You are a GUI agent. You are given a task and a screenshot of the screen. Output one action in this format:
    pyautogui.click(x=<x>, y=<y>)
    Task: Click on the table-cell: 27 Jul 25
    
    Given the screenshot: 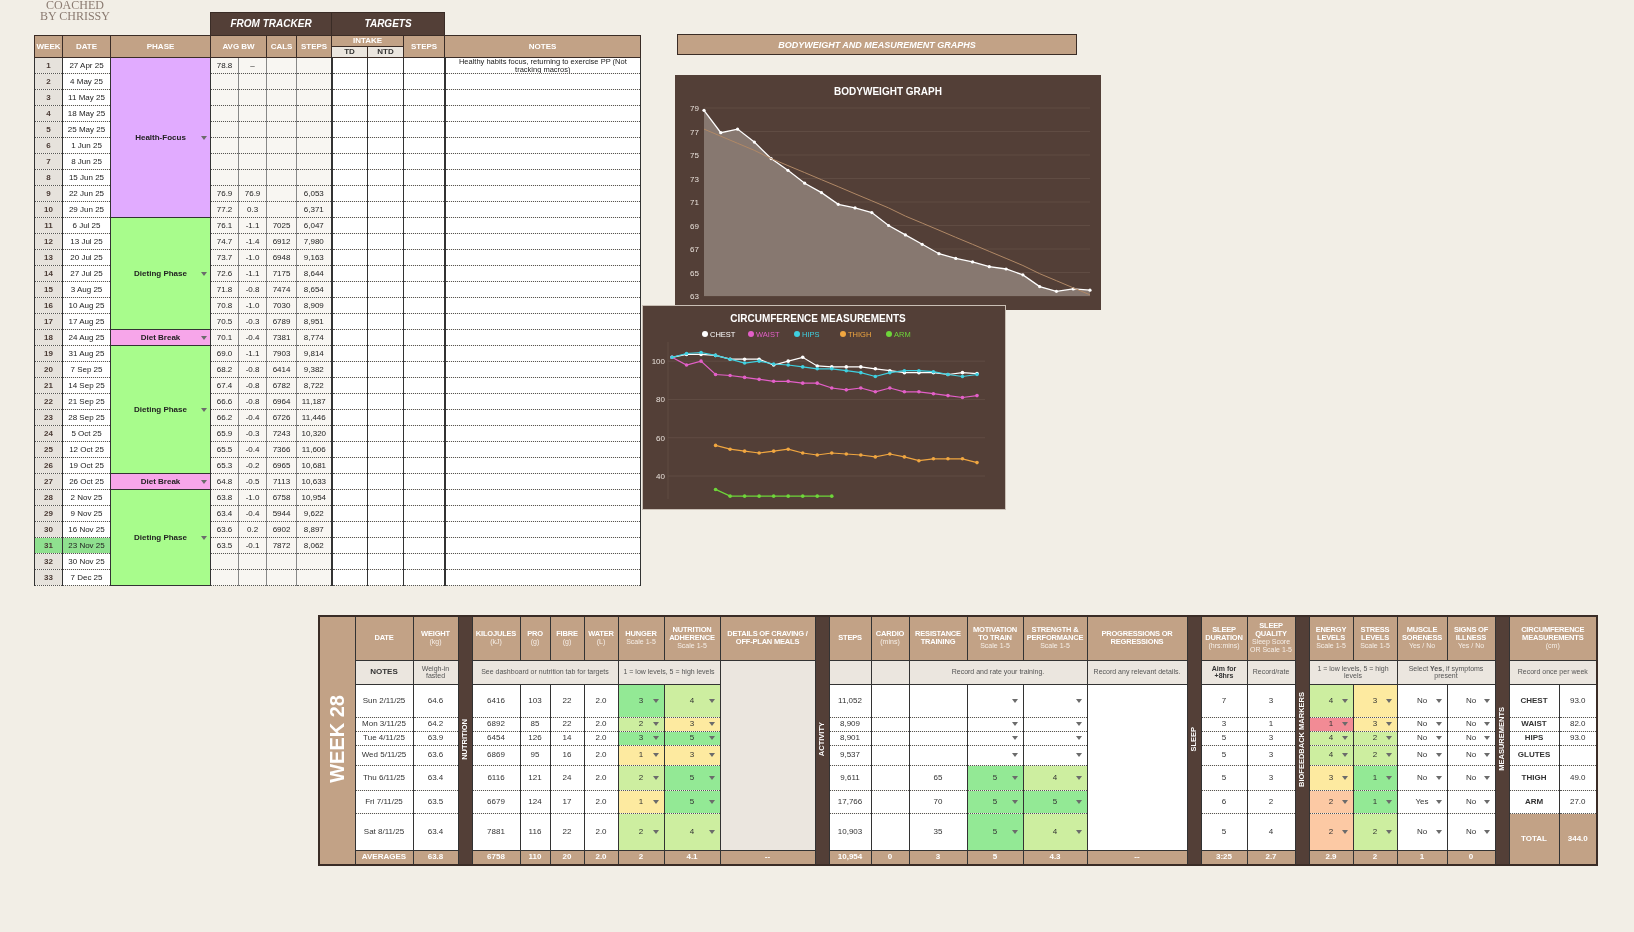 What is the action you would take?
    pyautogui.click(x=86, y=273)
    